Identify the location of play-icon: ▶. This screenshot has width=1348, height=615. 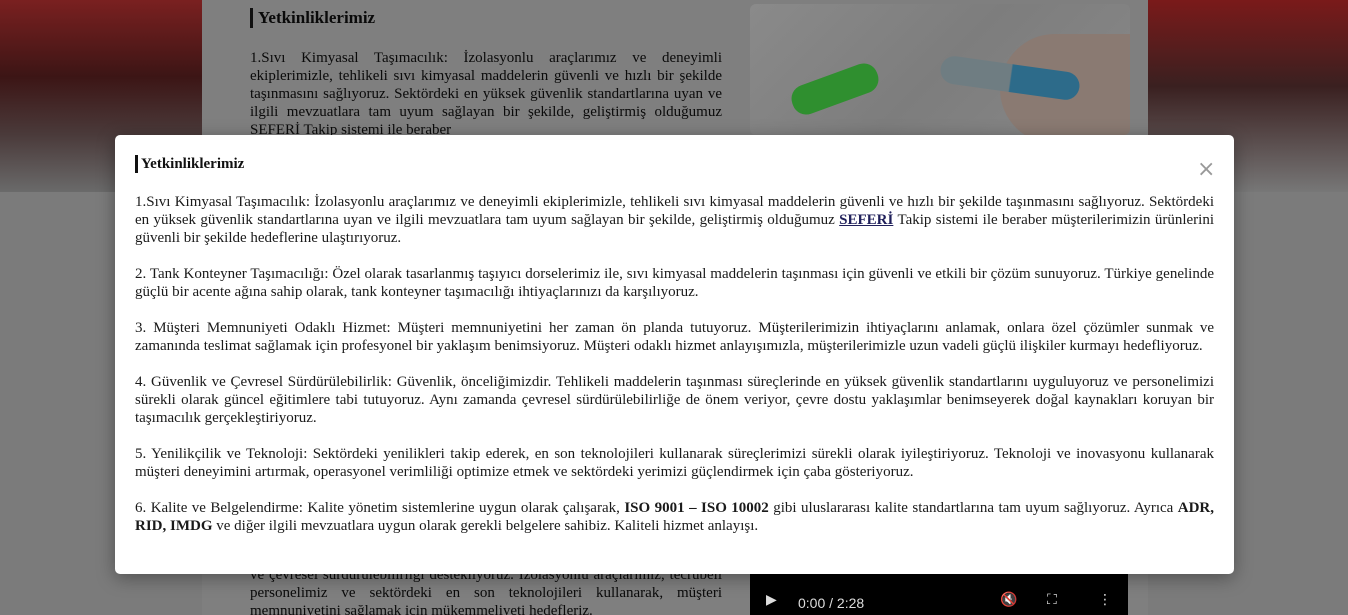
(771, 600).